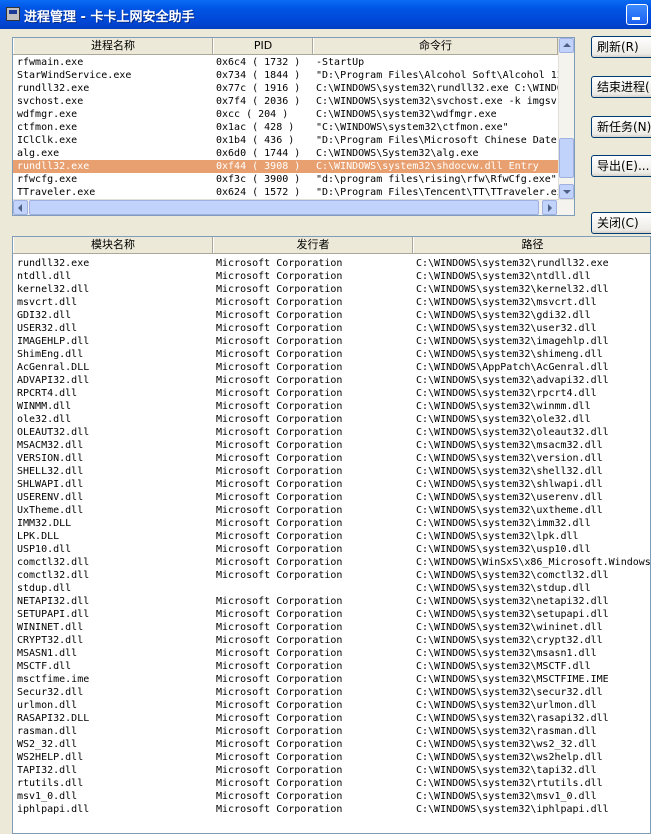  I want to click on scroll-up-icon, so click(566, 45).